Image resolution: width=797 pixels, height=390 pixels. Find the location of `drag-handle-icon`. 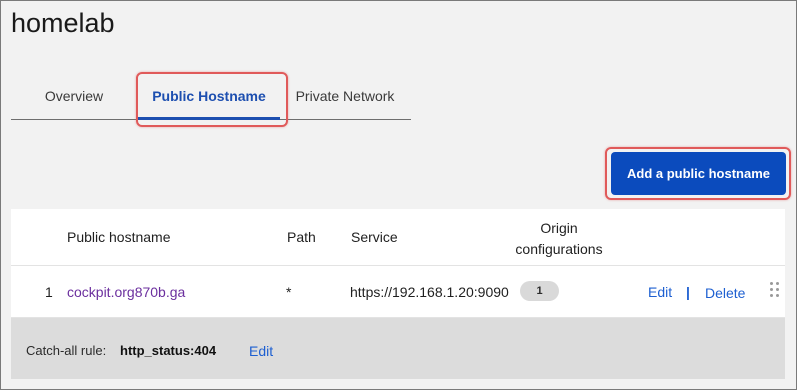

drag-handle-icon is located at coordinates (775, 290).